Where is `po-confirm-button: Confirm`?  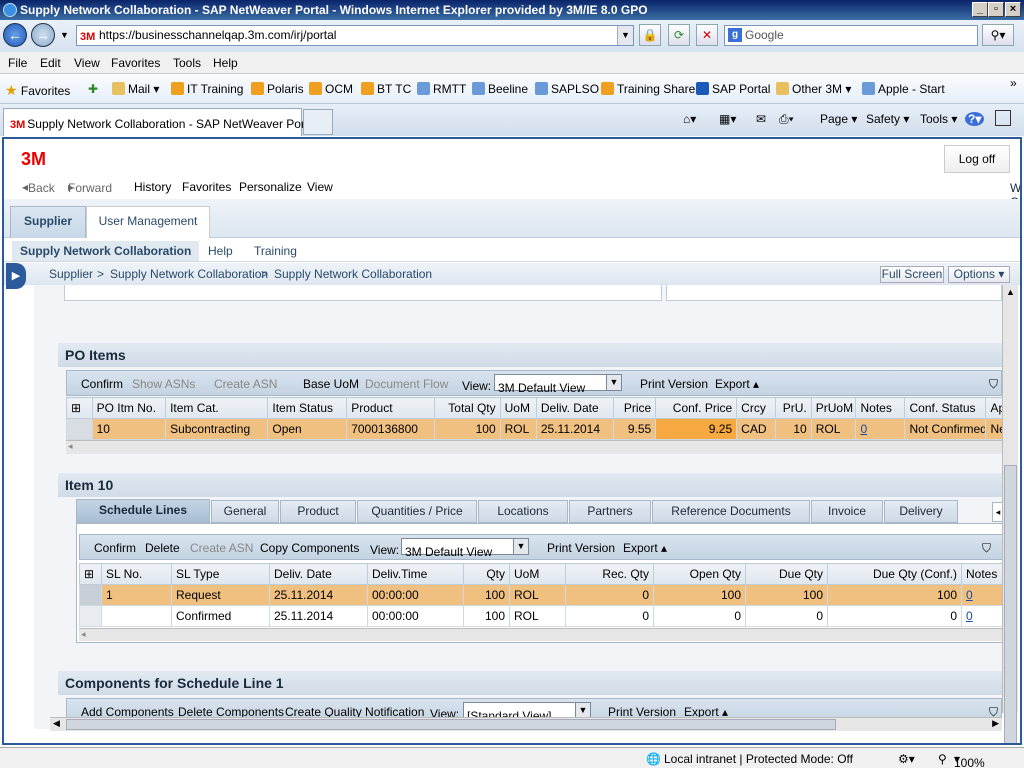 po-confirm-button: Confirm is located at coordinates (102, 384).